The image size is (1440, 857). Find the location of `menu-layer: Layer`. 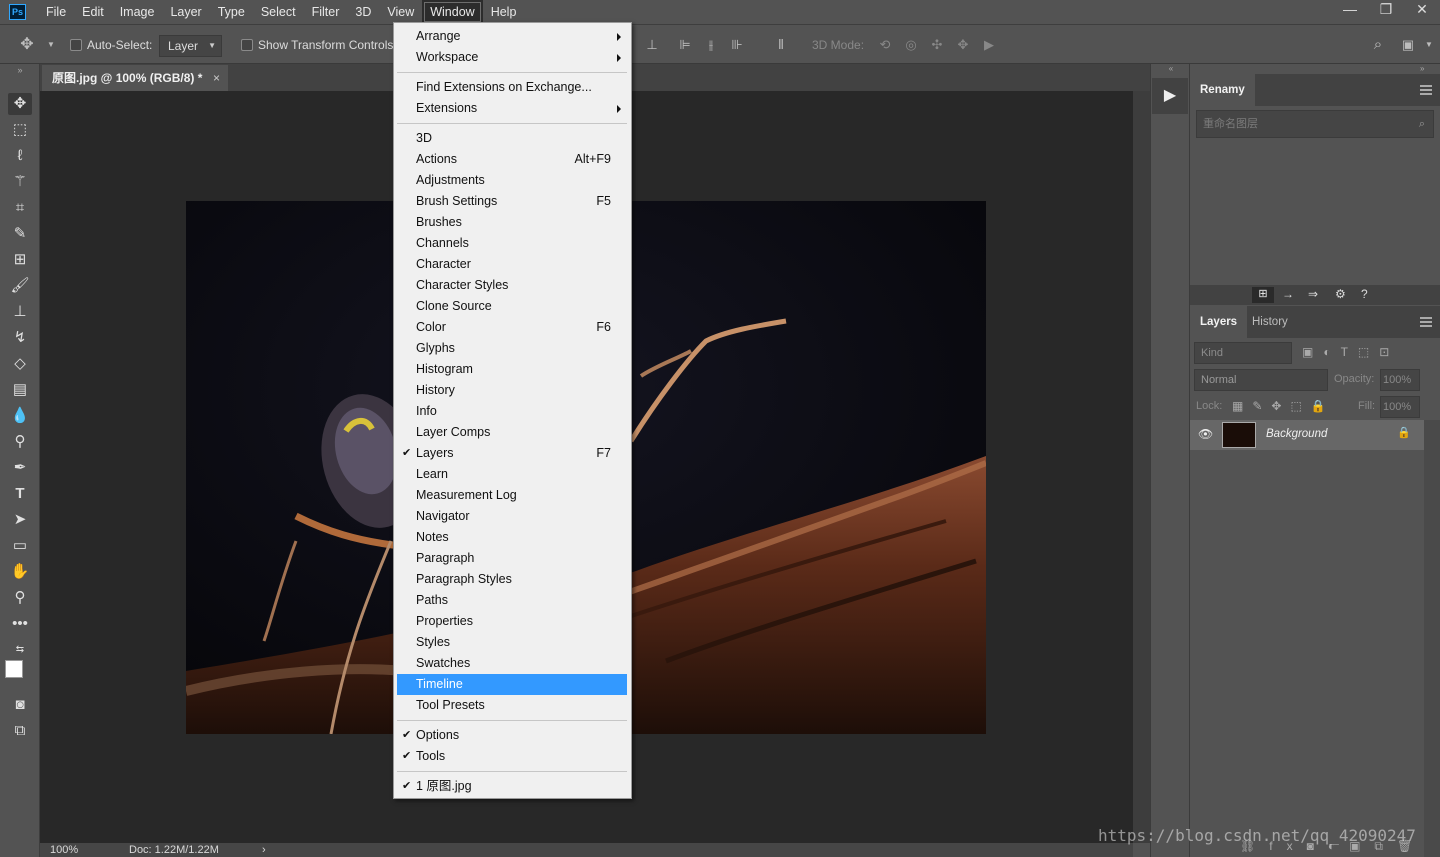

menu-layer: Layer is located at coordinates (185, 12).